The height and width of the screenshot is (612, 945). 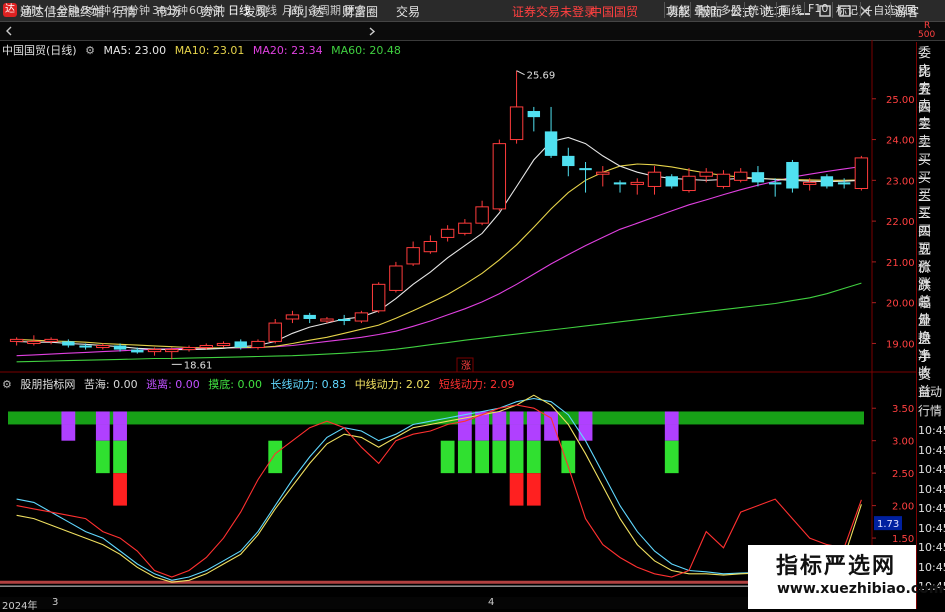 What do you see at coordinates (730, 10) in the screenshot?
I see `tool-multistock: 多股` at bounding box center [730, 10].